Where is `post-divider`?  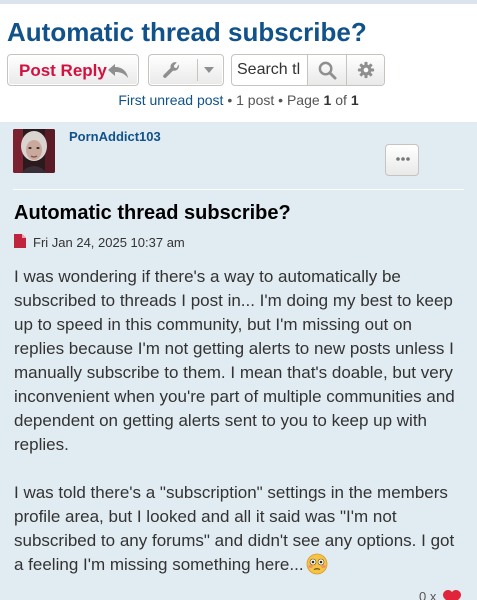 post-divider is located at coordinates (238, 189).